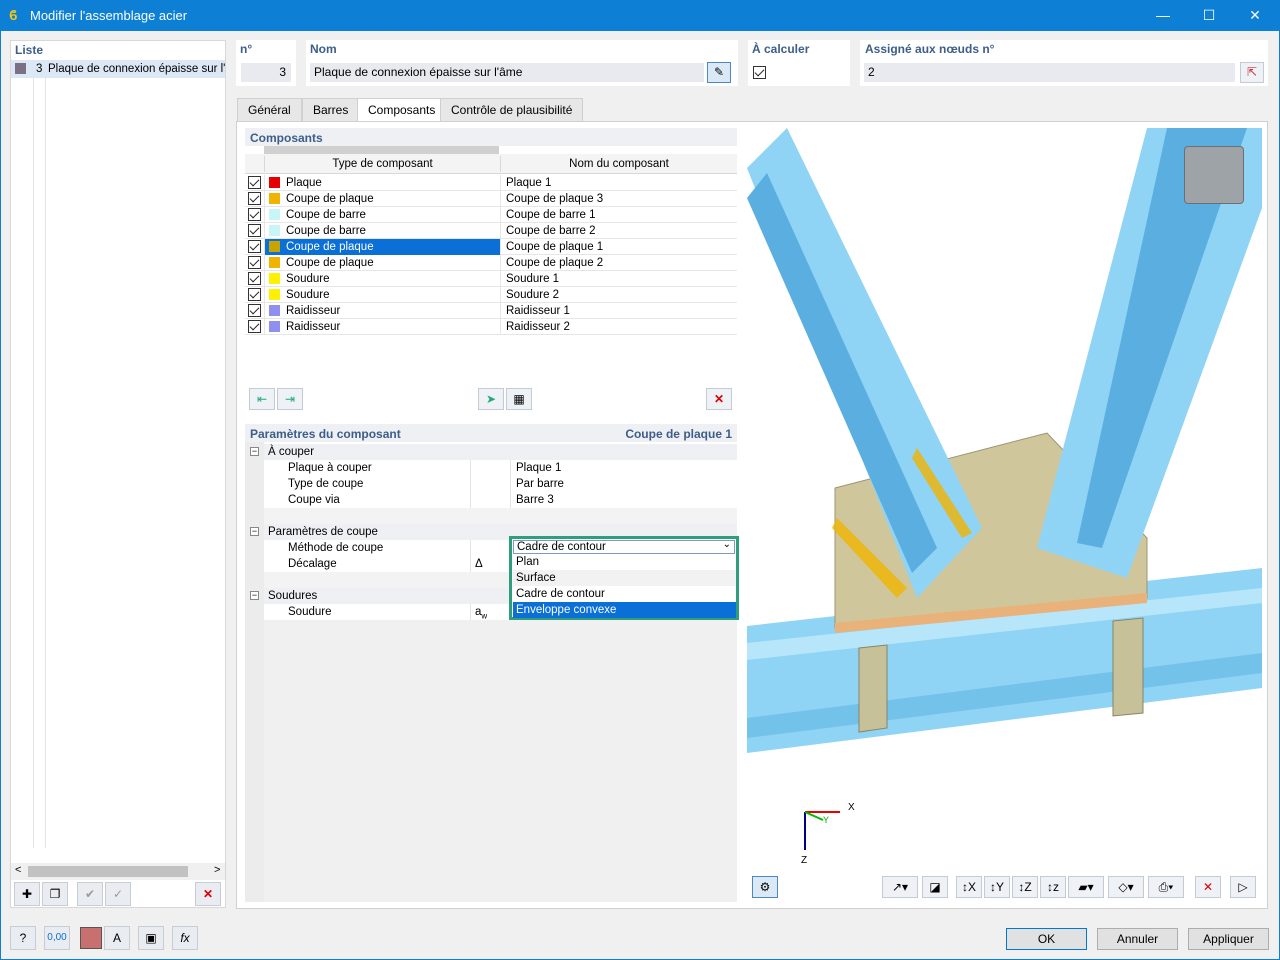  I want to click on table-row: Coupe de plaque Coupe de plaque 2, so click(491, 263).